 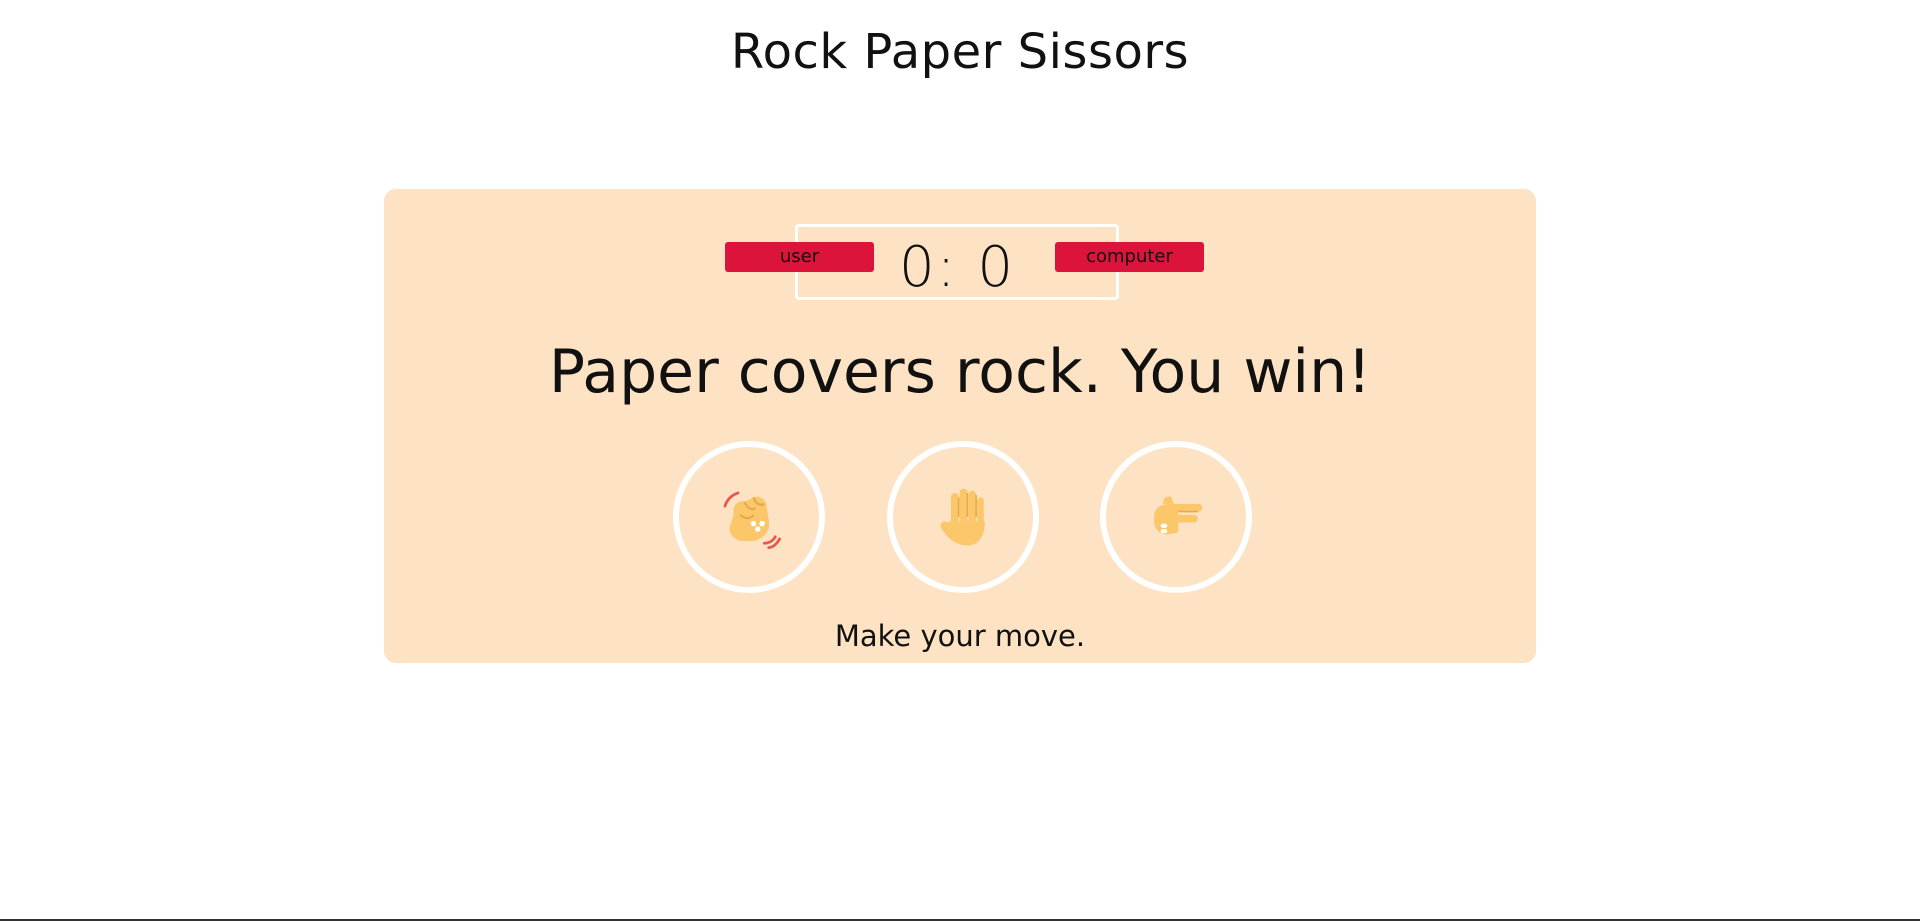 I want to click on rock-fist-icon, so click(x=752, y=520).